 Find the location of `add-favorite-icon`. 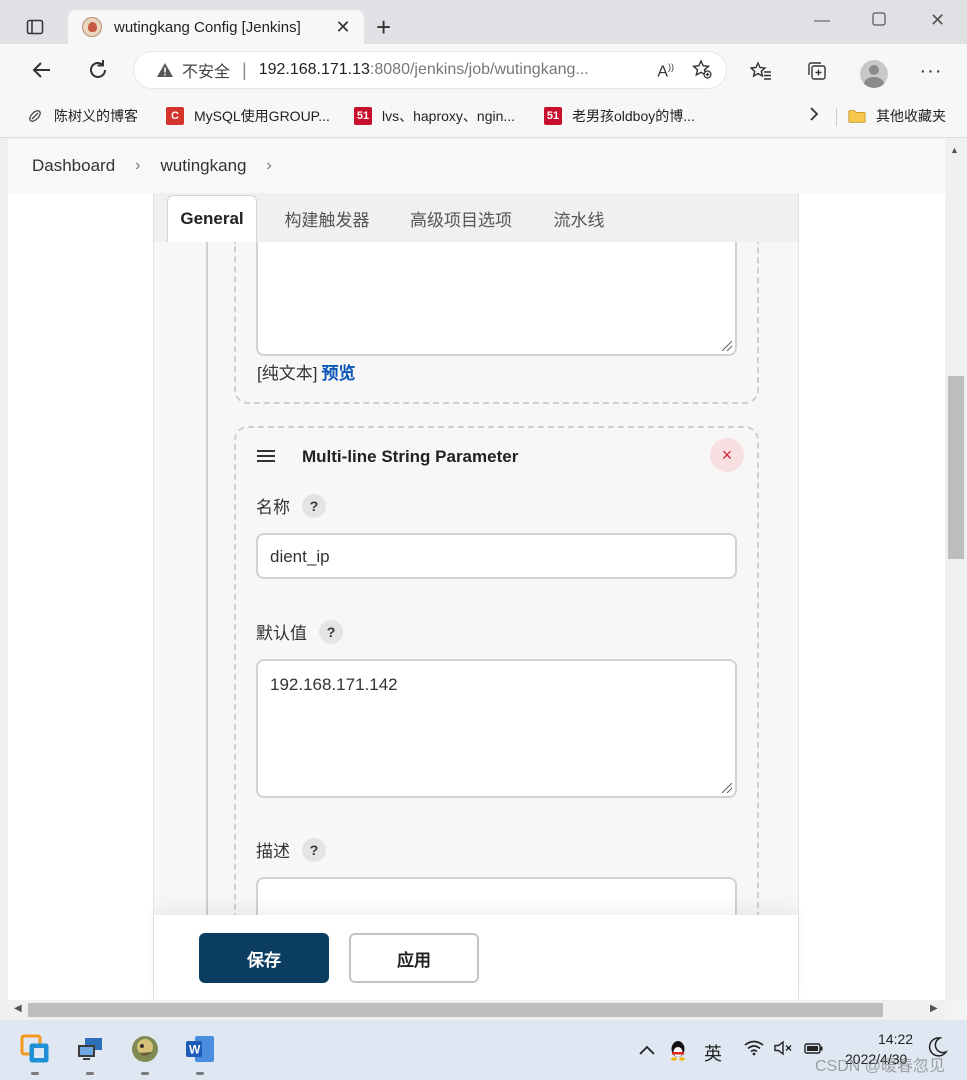

add-favorite-icon is located at coordinates (701, 71).